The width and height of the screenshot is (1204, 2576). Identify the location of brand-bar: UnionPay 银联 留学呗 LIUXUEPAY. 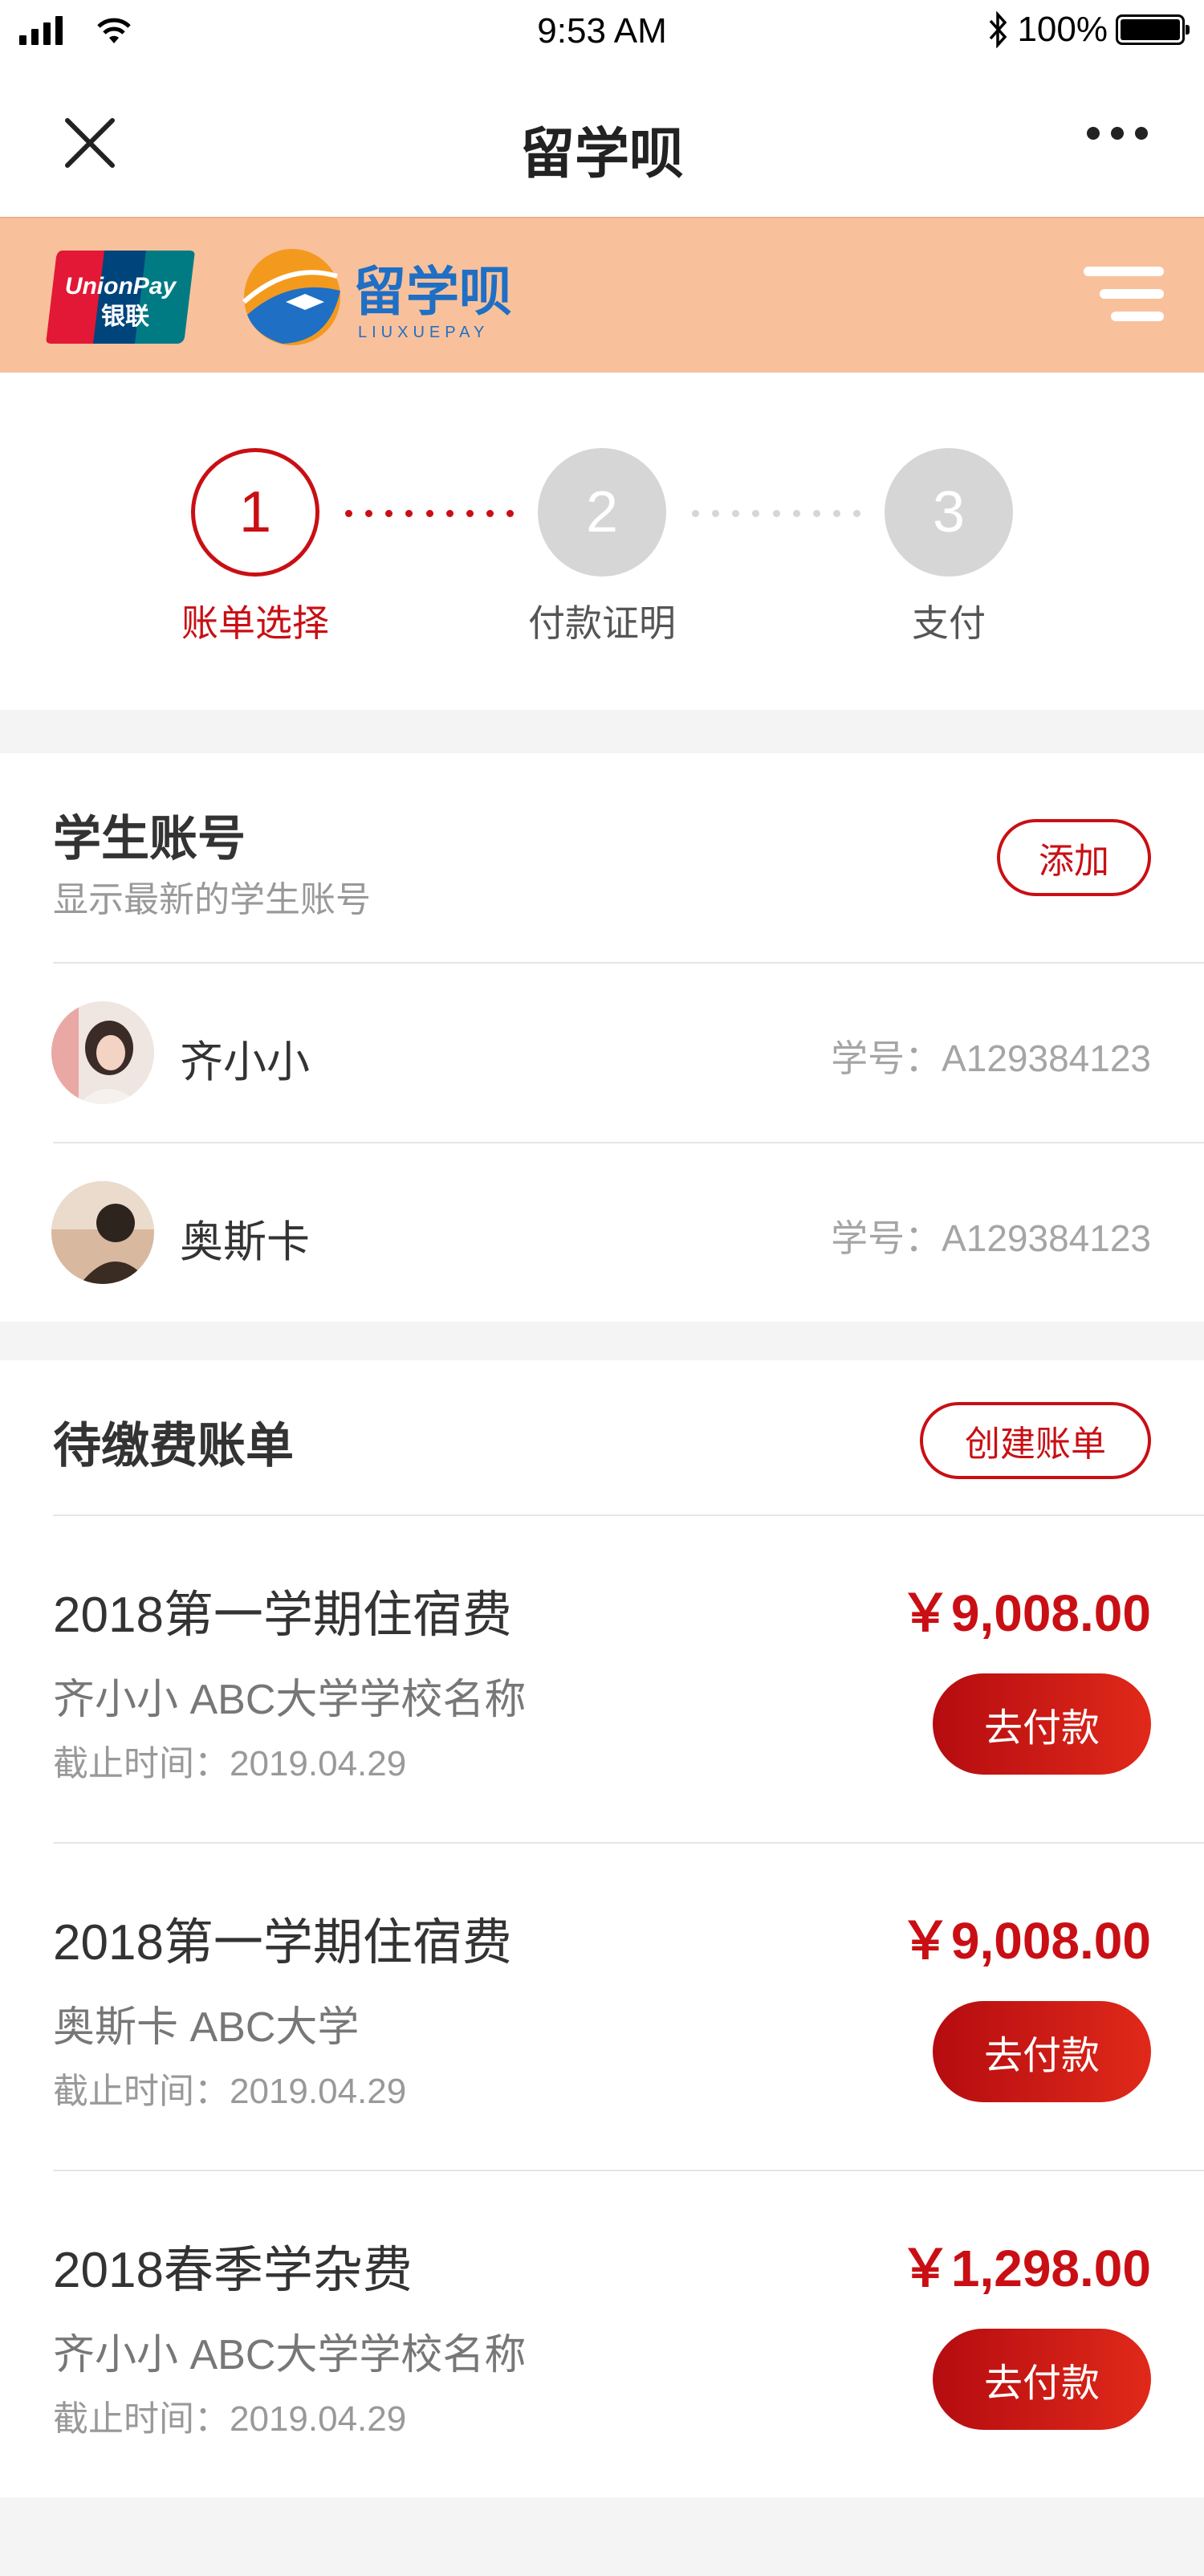
(602, 295).